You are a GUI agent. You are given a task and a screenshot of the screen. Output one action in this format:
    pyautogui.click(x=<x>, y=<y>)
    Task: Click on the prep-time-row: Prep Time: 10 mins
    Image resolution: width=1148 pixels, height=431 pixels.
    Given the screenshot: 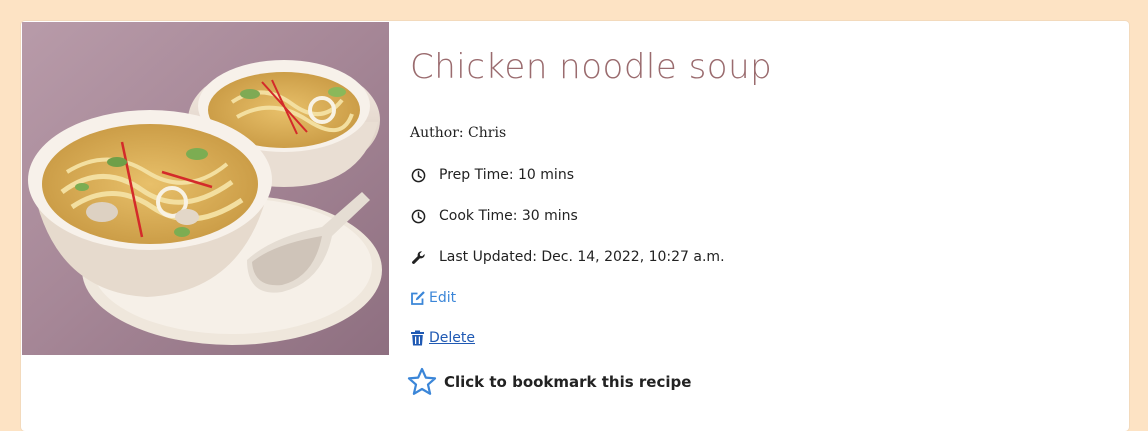 What is the action you would take?
    pyautogui.click(x=492, y=175)
    